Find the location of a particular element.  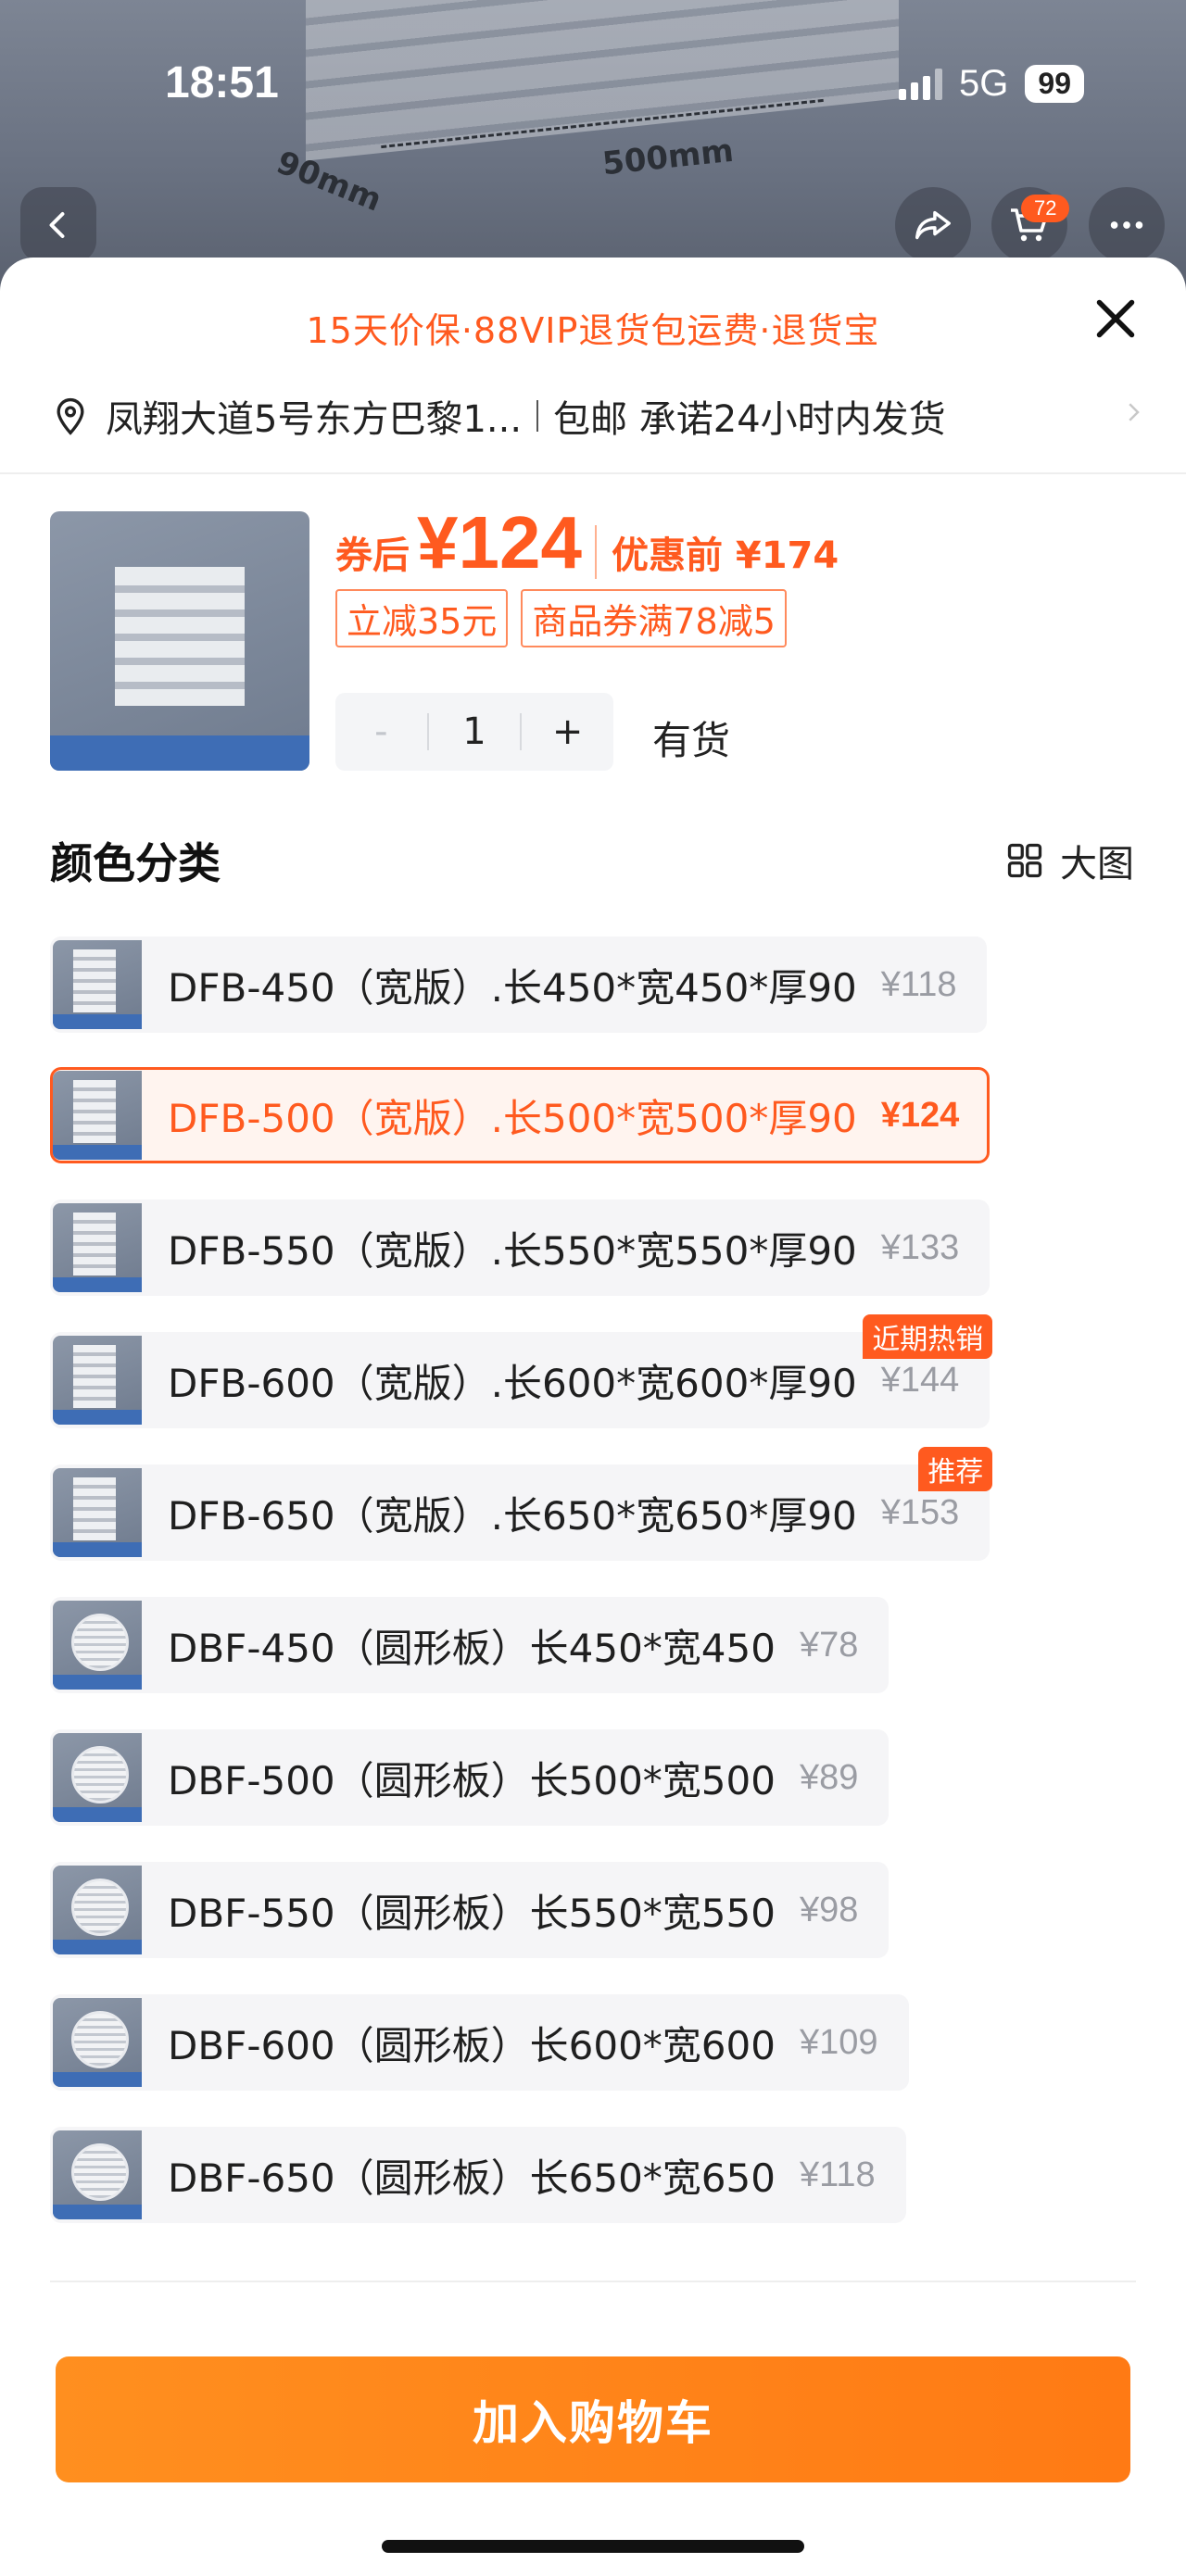

variant-option: DBF-500（圆形板）长500*宽500 ¥89 is located at coordinates (470, 1777).